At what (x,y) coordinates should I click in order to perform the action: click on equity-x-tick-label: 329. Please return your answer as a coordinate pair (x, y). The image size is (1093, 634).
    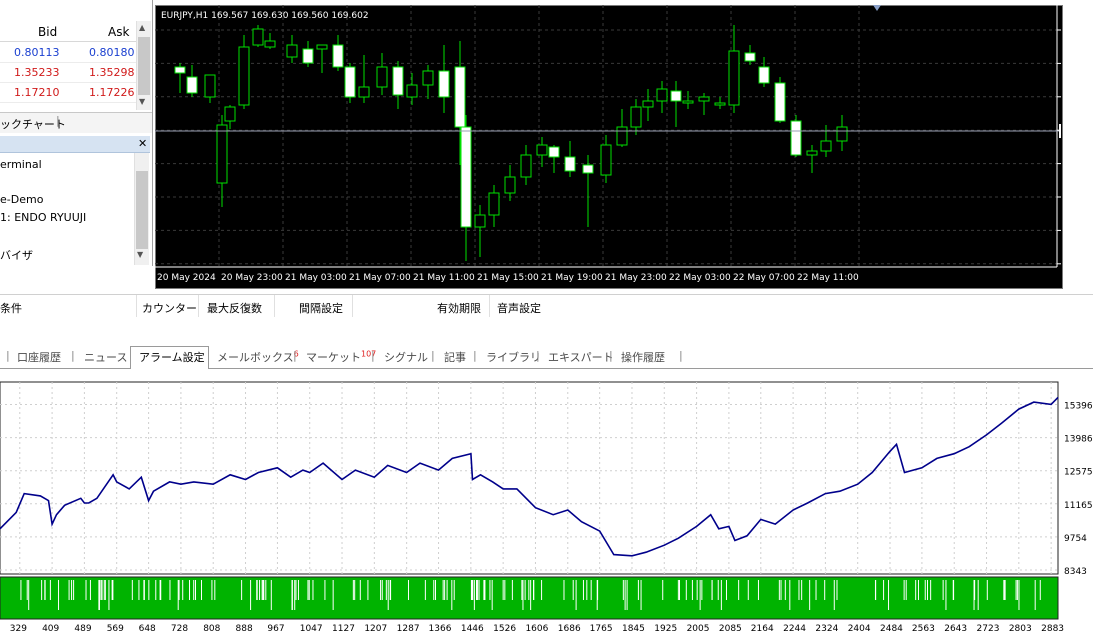
    Looking at the image, I should click on (18, 629).